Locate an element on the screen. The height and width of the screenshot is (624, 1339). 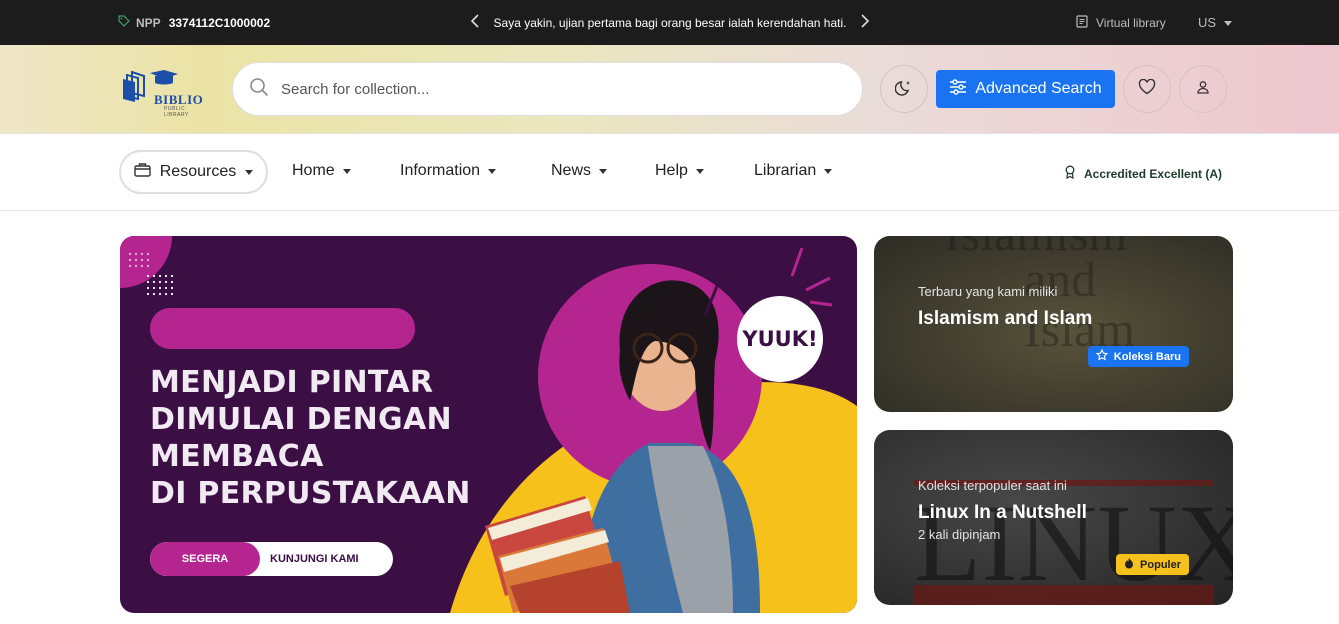
npp-info: NPP 3374112C1000002 is located at coordinates (194, 22).